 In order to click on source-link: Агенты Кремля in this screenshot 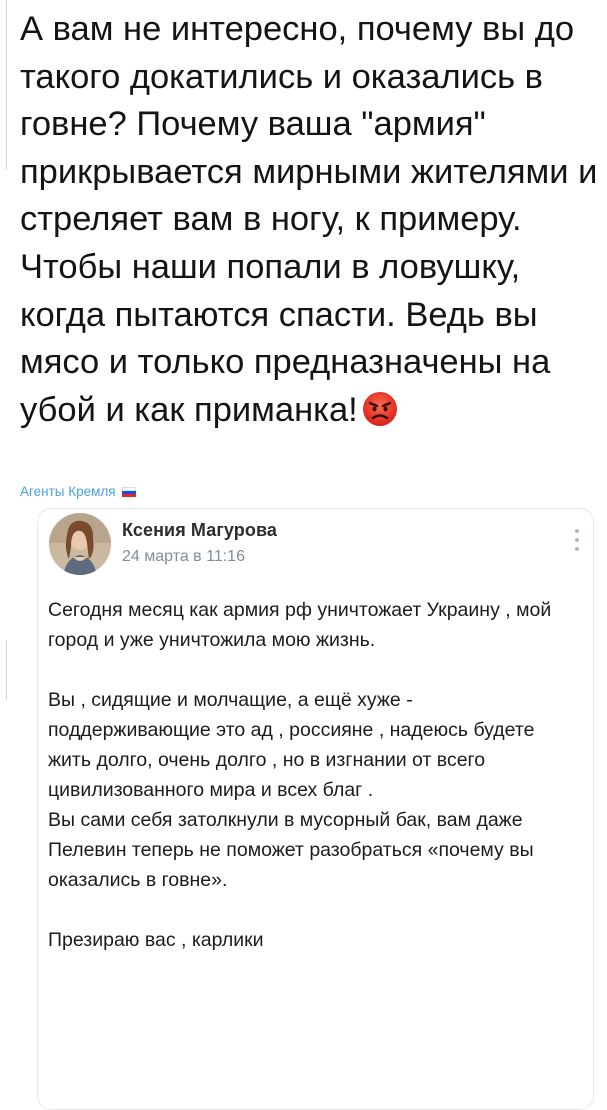, I will do `click(78, 491)`.